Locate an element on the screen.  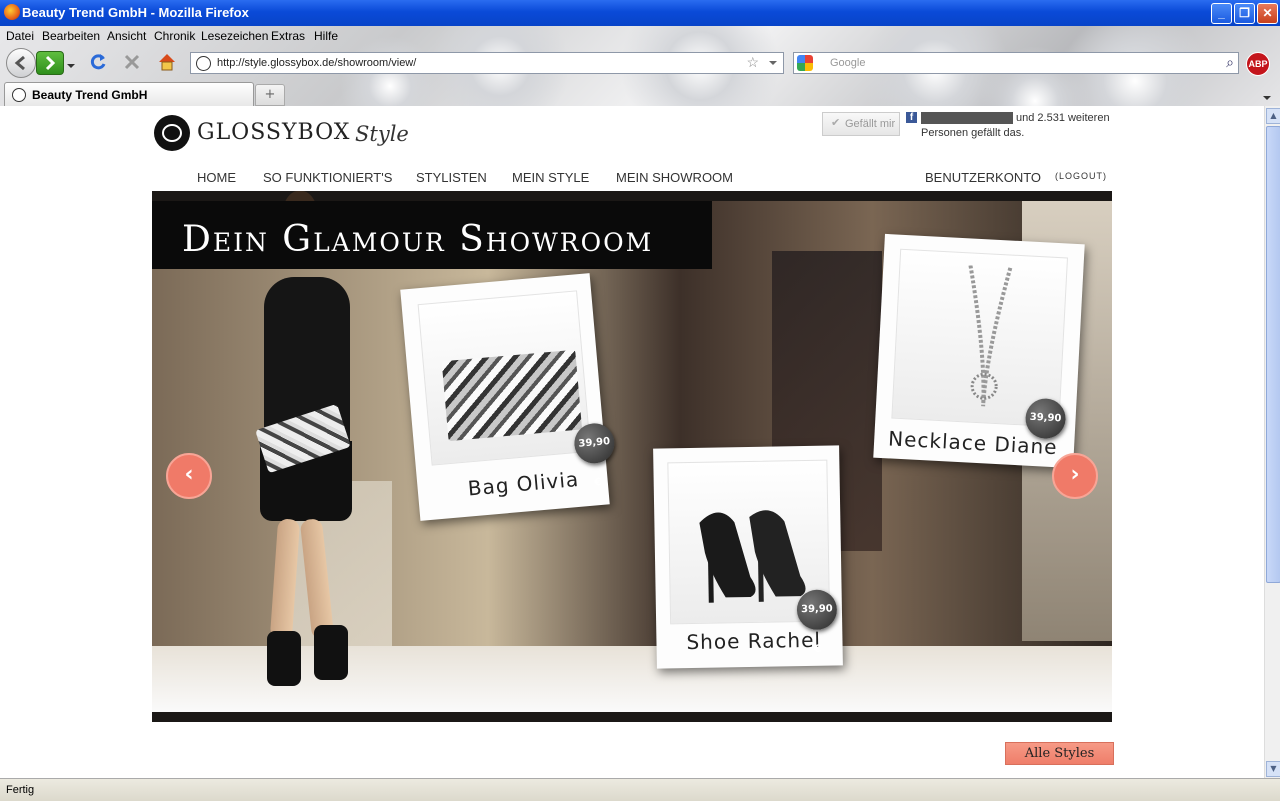
check-icon: ✔ is located at coordinates (836, 123).